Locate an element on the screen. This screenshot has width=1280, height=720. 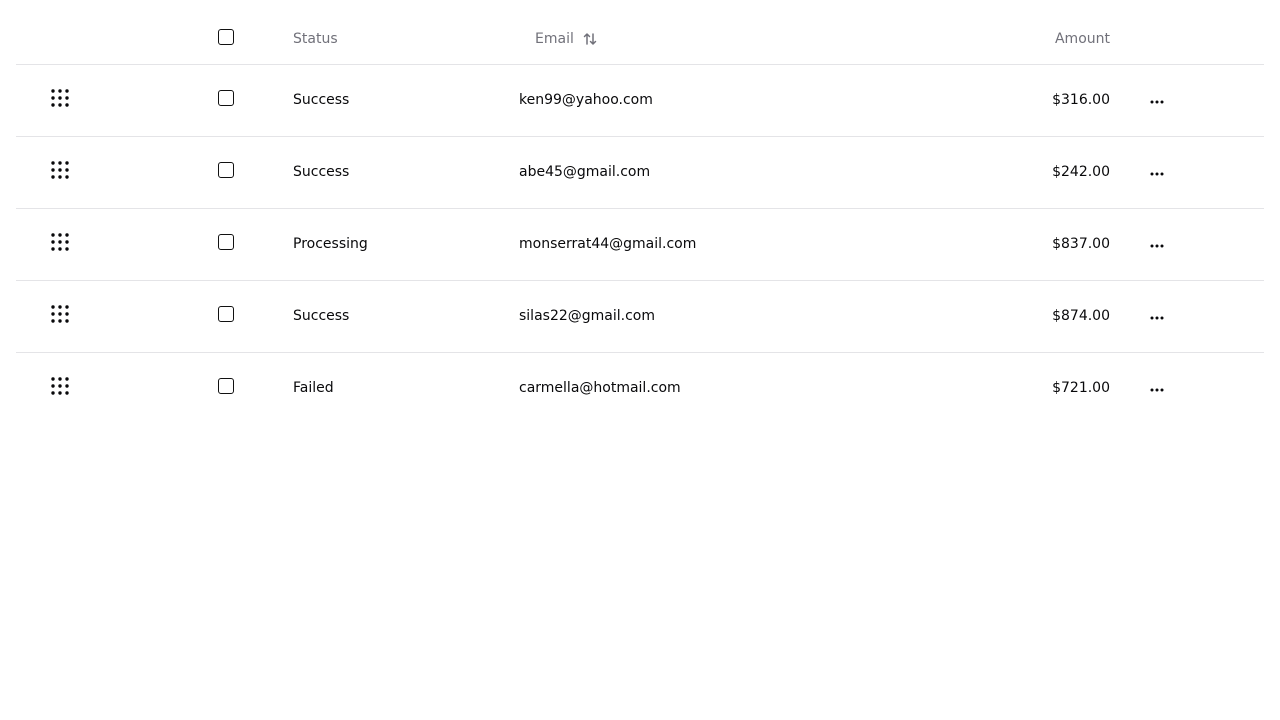
header-actions is located at coordinates (1187, 39).